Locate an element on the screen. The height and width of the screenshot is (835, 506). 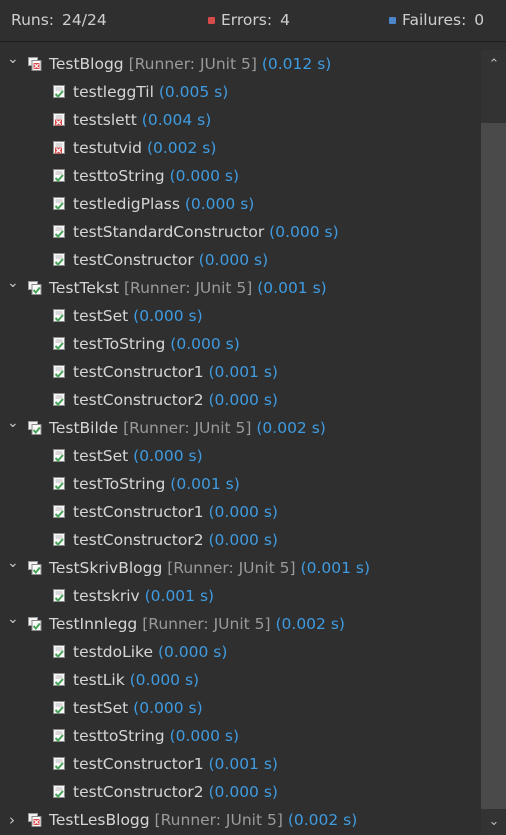
suite-row: ⌄ TestBlogg [Runner: JUnit 5] (0.012 s) is located at coordinates (240, 64).